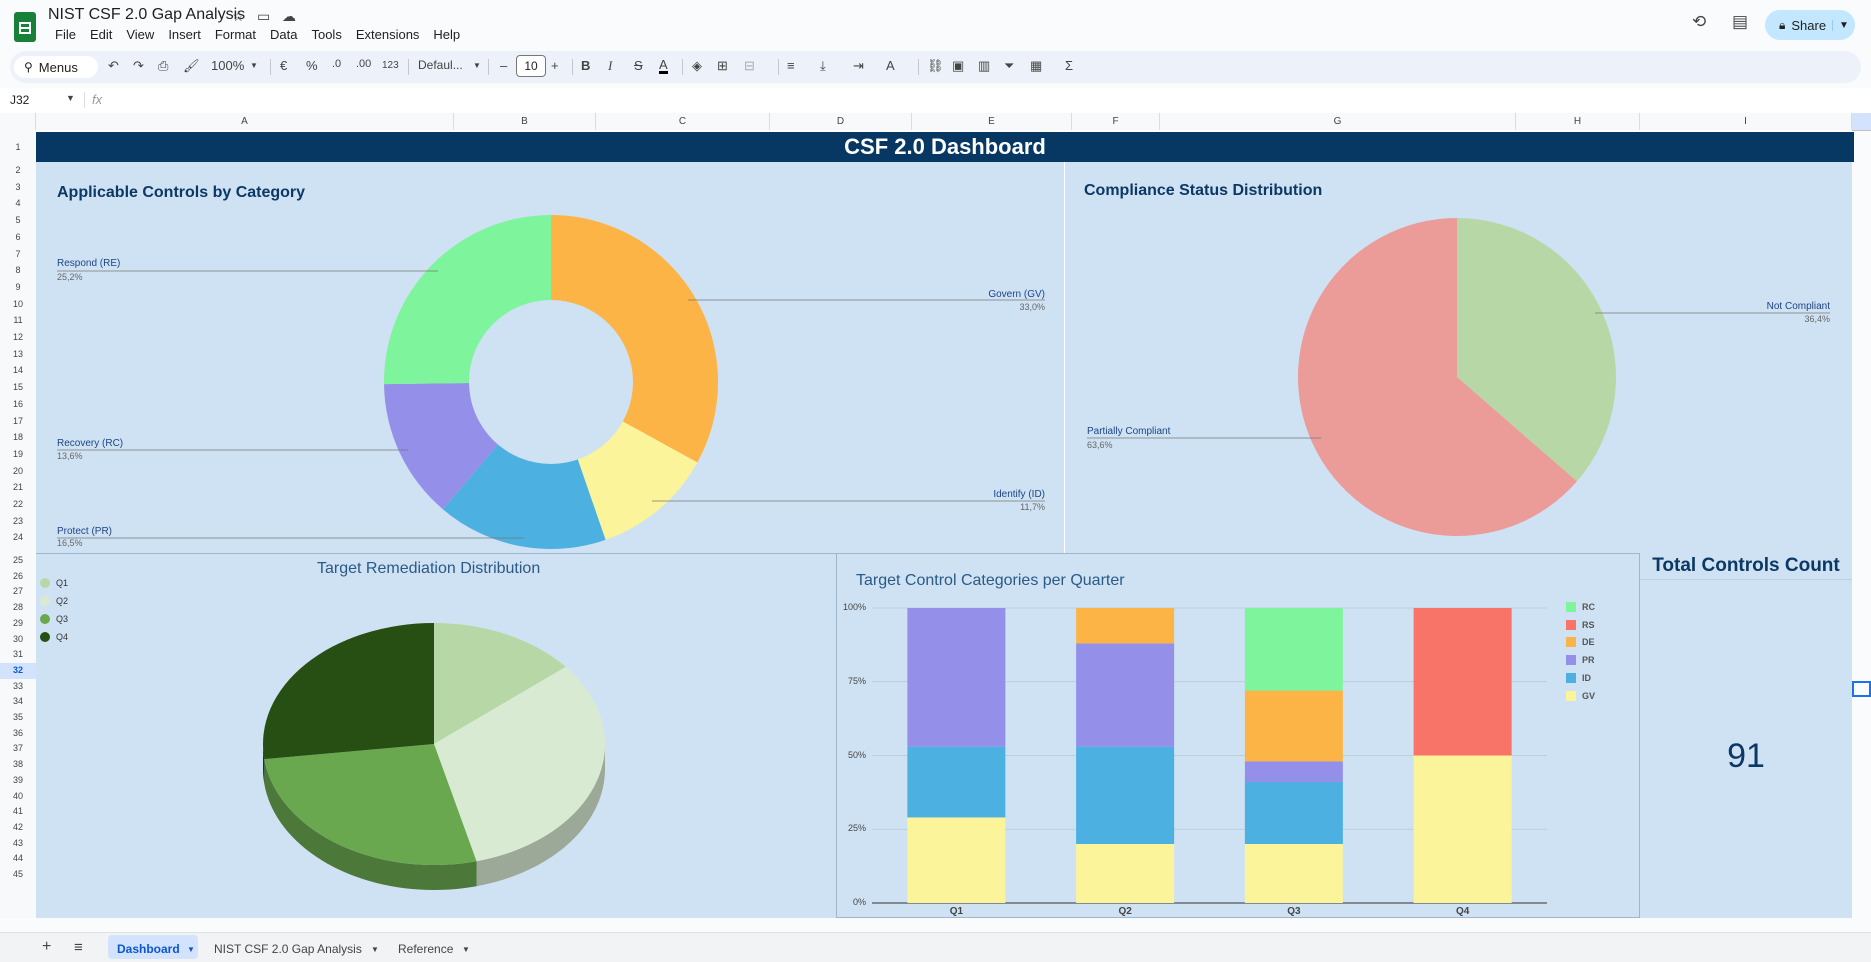  I want to click on paint-format-icon: 🖌︎, so click(191, 66).